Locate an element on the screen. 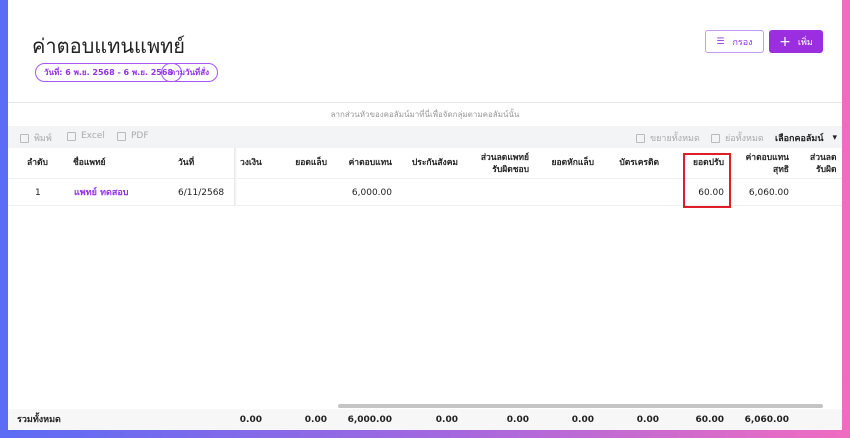 This screenshot has width=850, height=438. doctor-link: แพทย์ ทดสอบ is located at coordinates (101, 193).